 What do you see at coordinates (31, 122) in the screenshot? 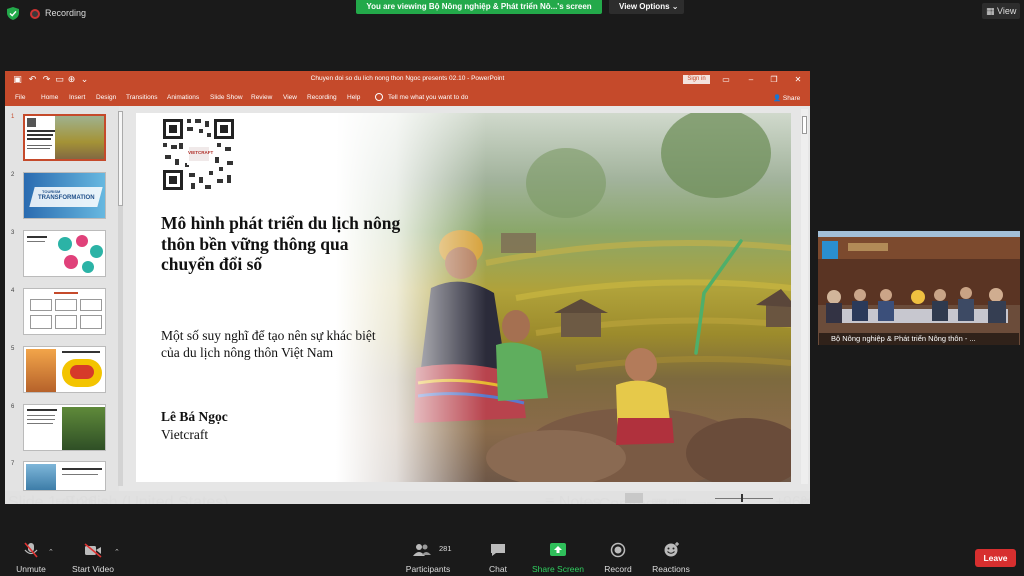
I see `qr-thumb-icon` at bounding box center [31, 122].